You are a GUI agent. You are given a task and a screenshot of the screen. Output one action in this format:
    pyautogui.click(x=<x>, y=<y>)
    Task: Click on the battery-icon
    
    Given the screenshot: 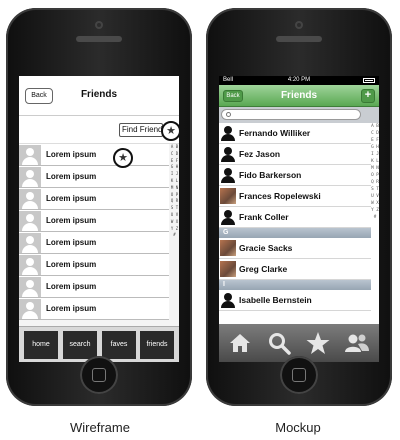 What is the action you would take?
    pyautogui.click(x=369, y=80)
    